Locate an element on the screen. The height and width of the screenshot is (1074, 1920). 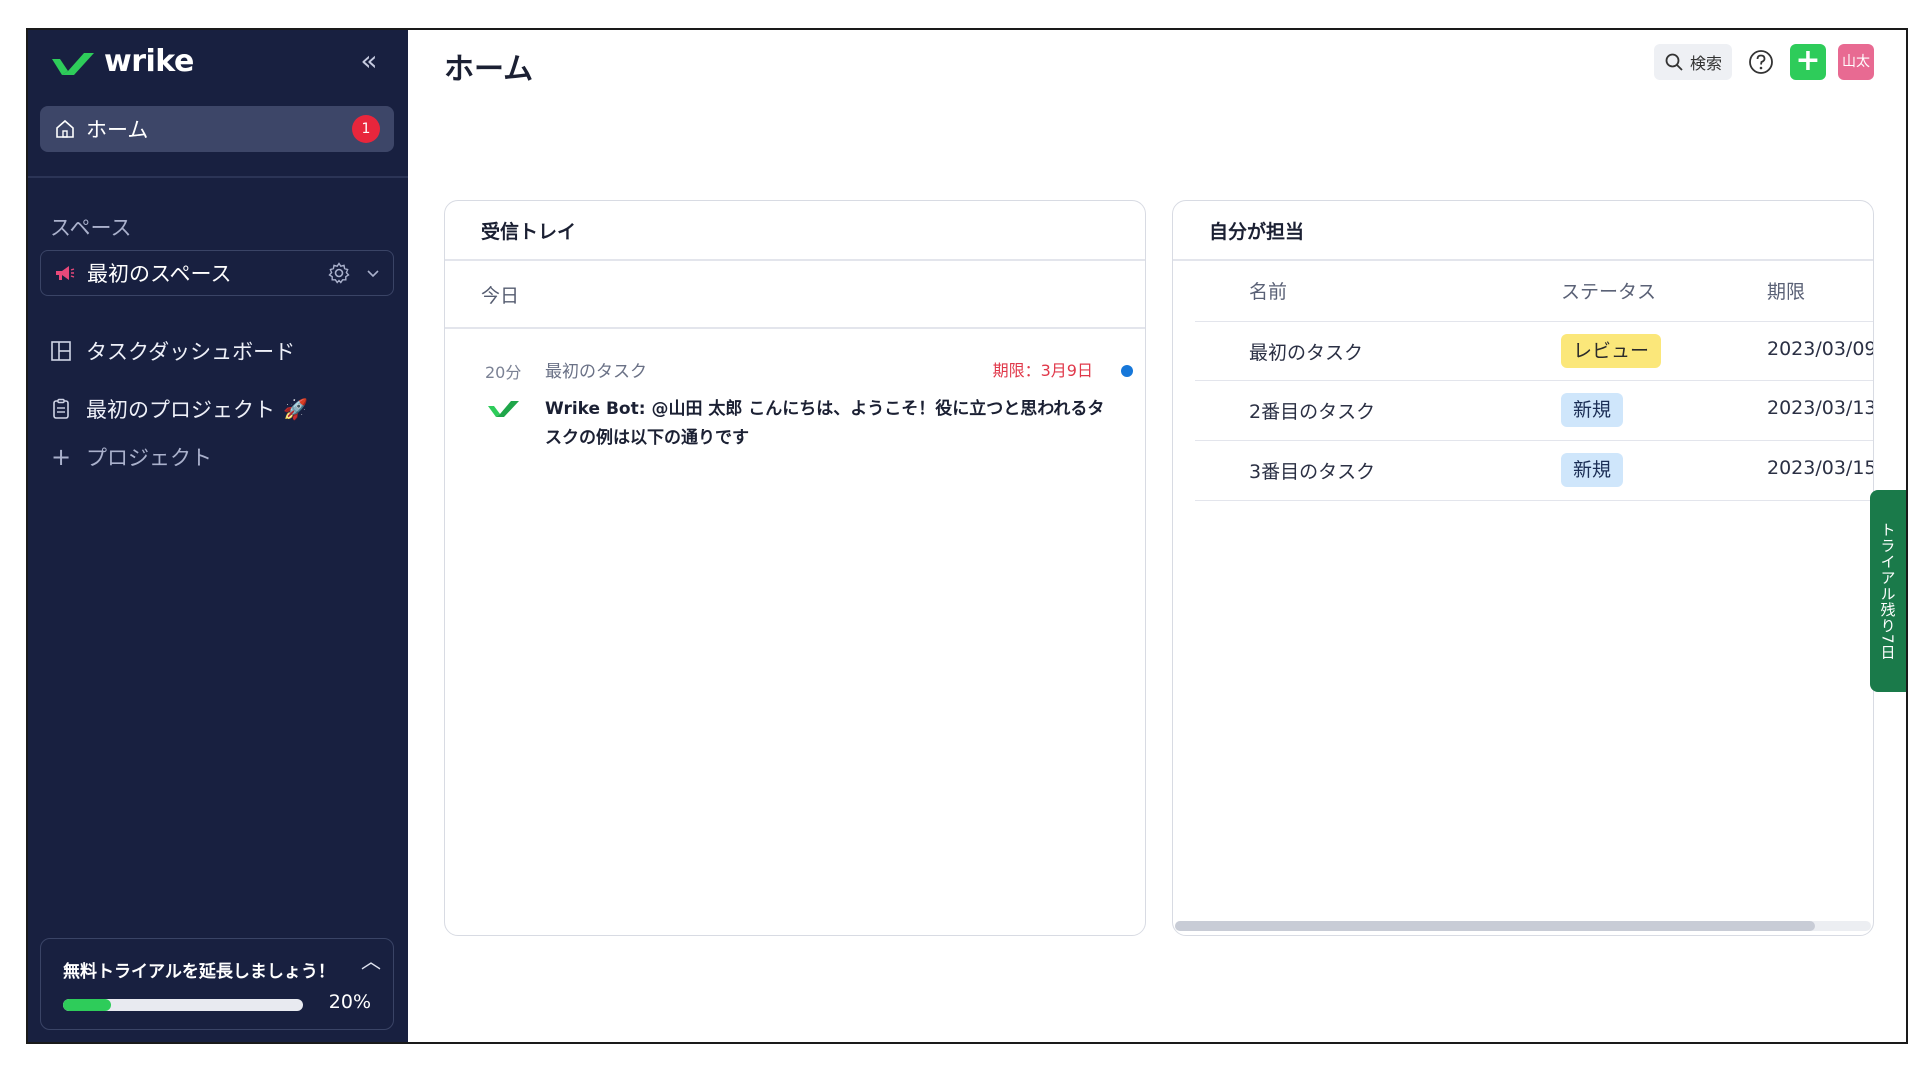
task-name: 最初のタスク is located at coordinates (1306, 351).